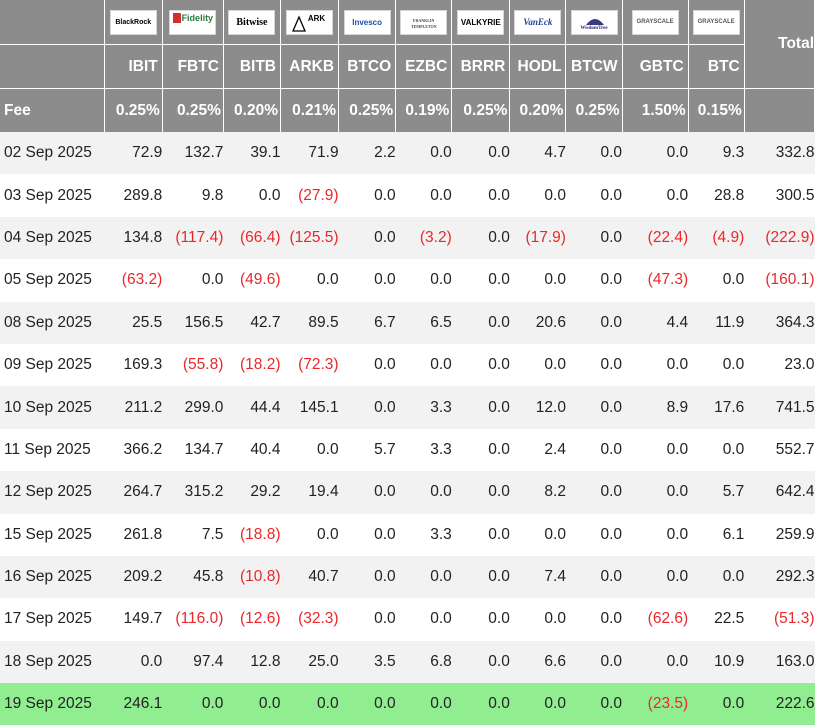 Image resolution: width=815 pixels, height=725 pixels. I want to click on issuer-logo-cell: VALKYRIE, so click(481, 22).